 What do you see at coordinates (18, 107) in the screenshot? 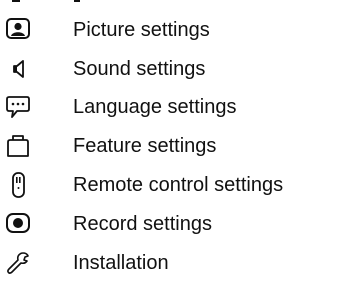
I see `speech-bubble-icon` at bounding box center [18, 107].